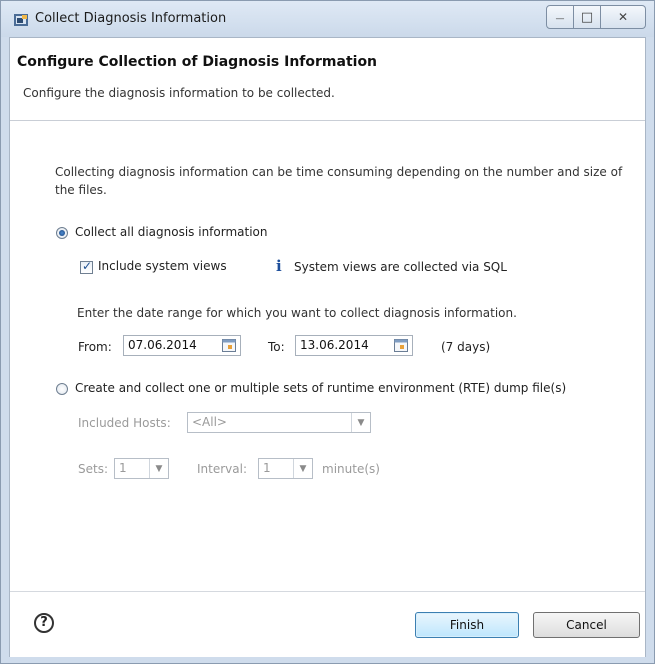 This screenshot has height=666, width=657. I want to click on interval-unit: minute(s), so click(351, 469).